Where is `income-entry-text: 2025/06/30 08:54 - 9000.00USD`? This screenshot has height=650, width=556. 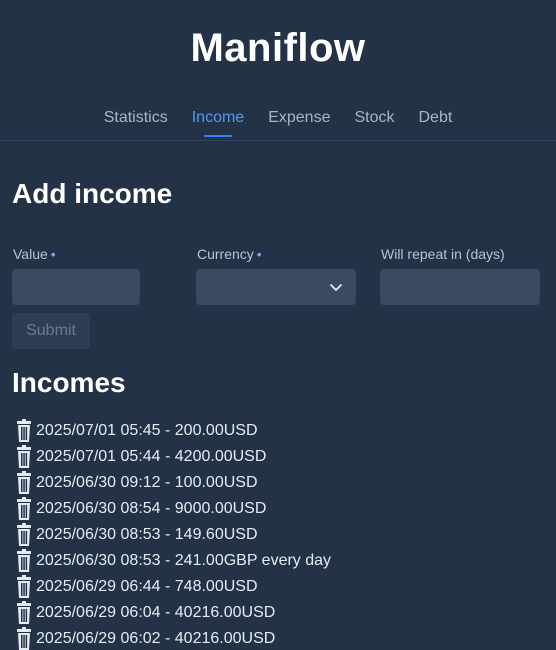
income-entry-text: 2025/06/30 08:54 - 9000.00USD is located at coordinates (151, 508).